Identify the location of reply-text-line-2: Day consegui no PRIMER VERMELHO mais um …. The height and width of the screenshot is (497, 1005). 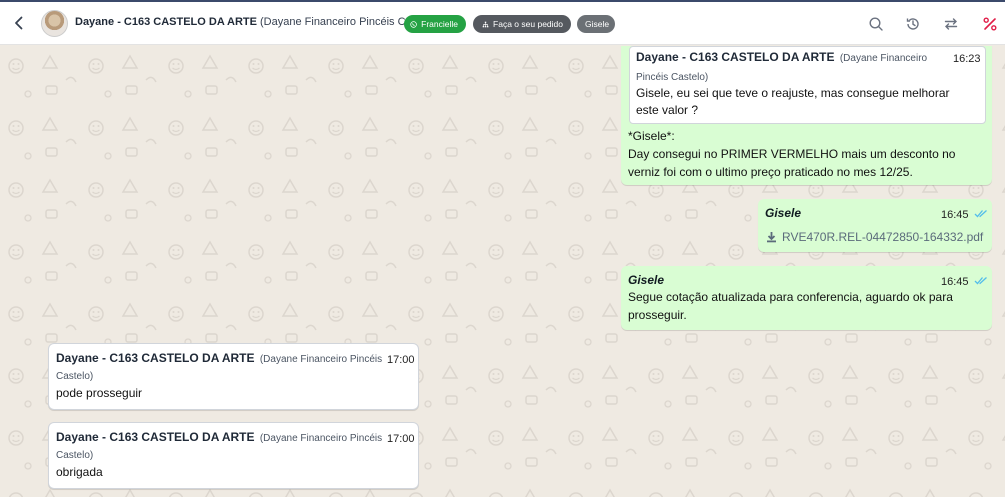
(792, 154).